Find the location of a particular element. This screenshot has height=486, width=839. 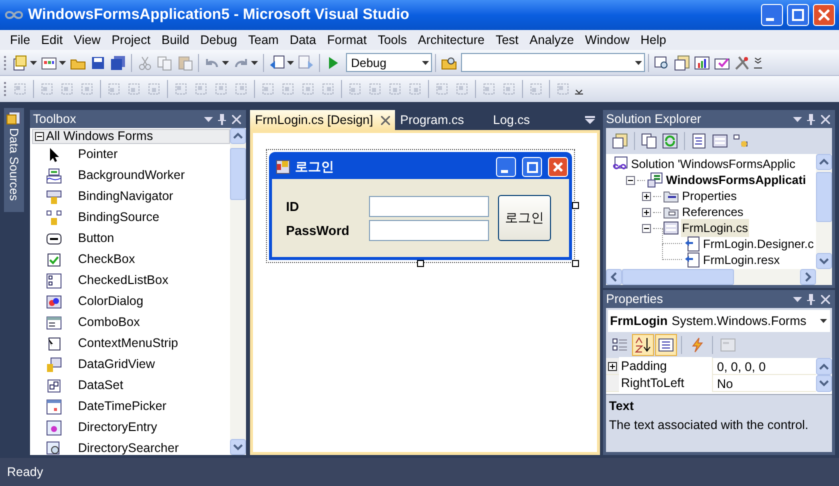

menu-item: Debug is located at coordinates (219, 40).